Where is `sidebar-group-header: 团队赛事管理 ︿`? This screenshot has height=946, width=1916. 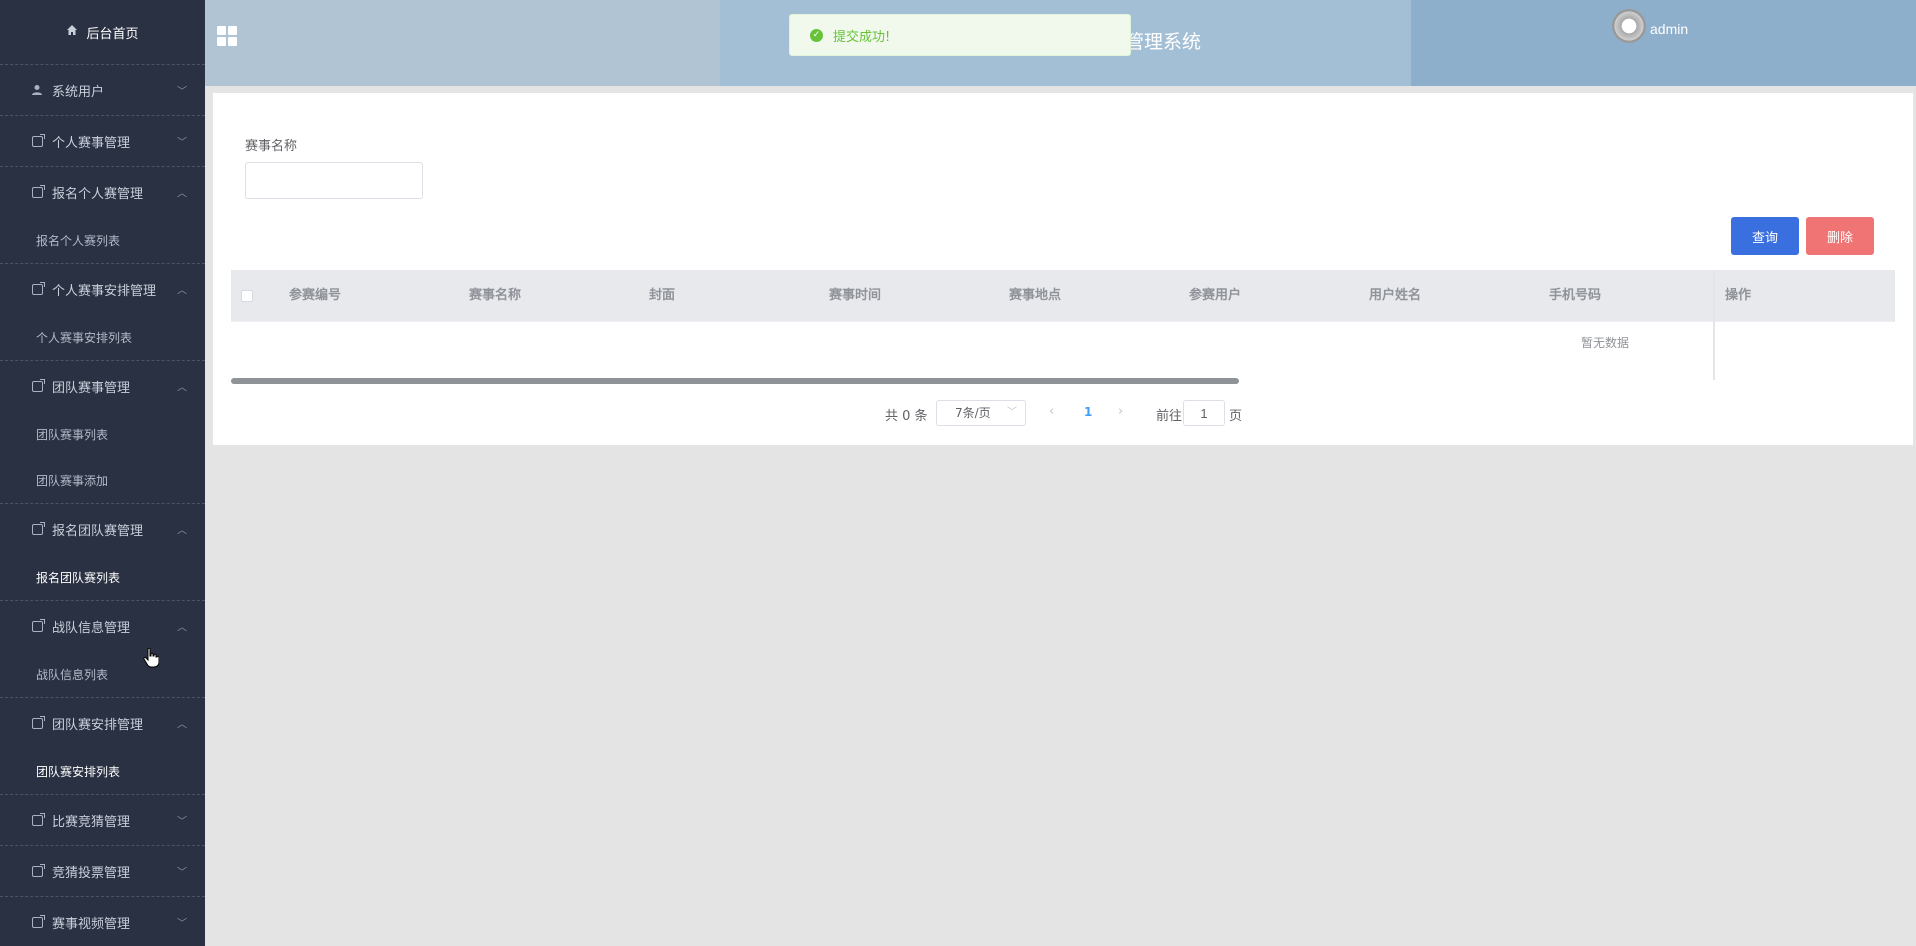 sidebar-group-header: 团队赛事管理 ︿ is located at coordinates (102, 386).